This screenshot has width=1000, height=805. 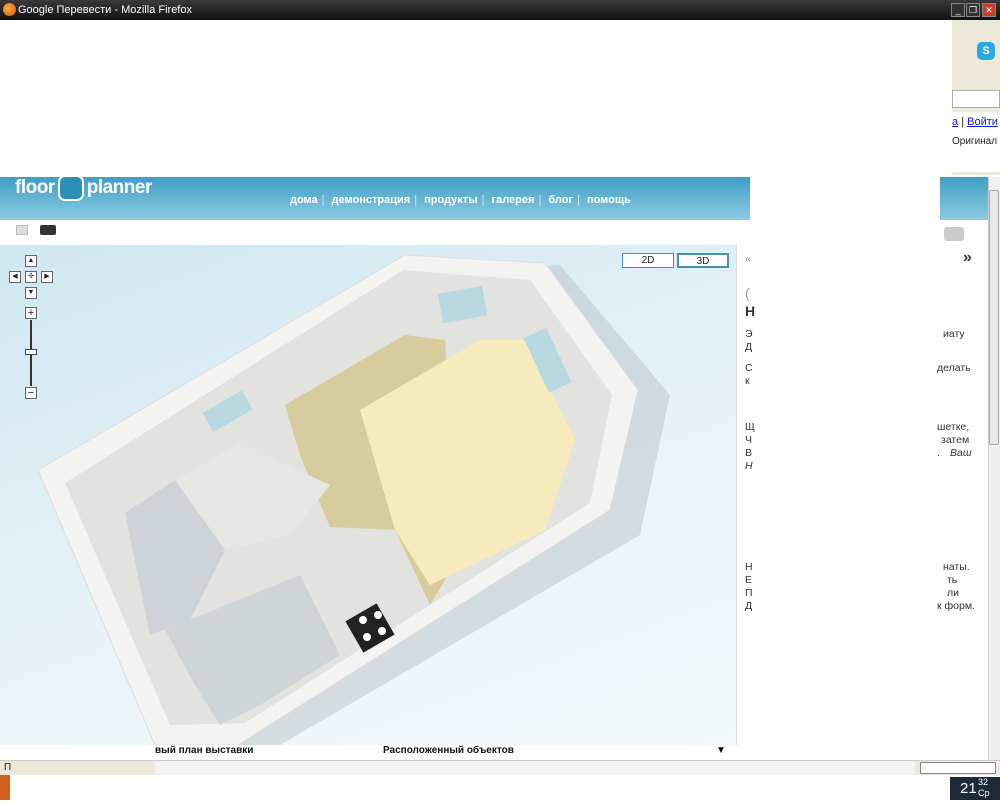 I want to click on original-label: Оригинал, so click(x=975, y=141).